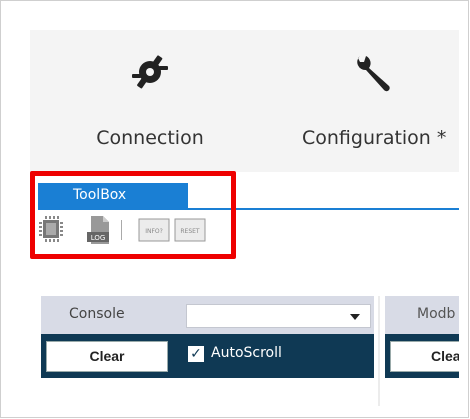  I want to click on wrench-icon, so click(373, 74).